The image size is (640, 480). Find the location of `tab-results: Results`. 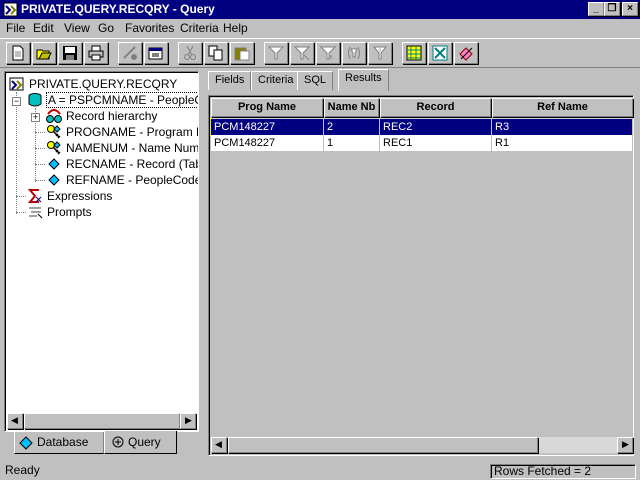

tab-results: Results is located at coordinates (363, 80).